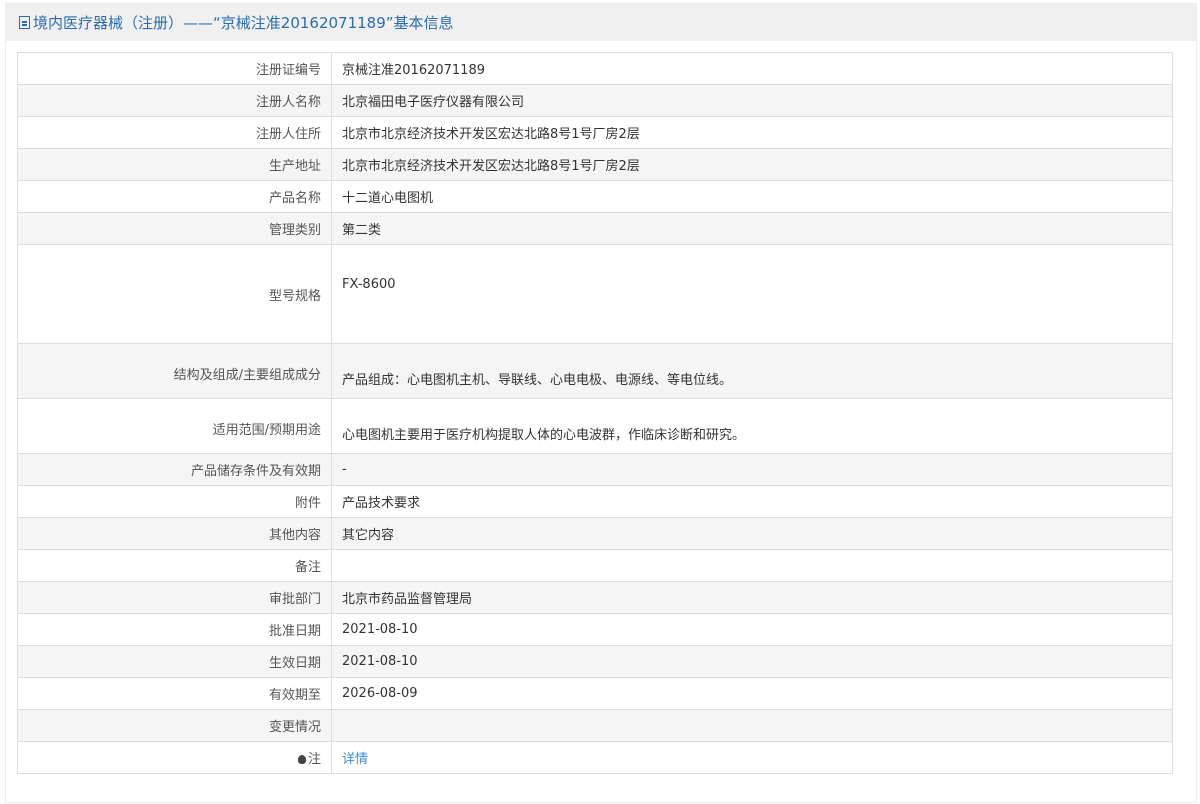  Describe the element at coordinates (294, 695) in the screenshot. I see `label-text: 有效期至` at that location.